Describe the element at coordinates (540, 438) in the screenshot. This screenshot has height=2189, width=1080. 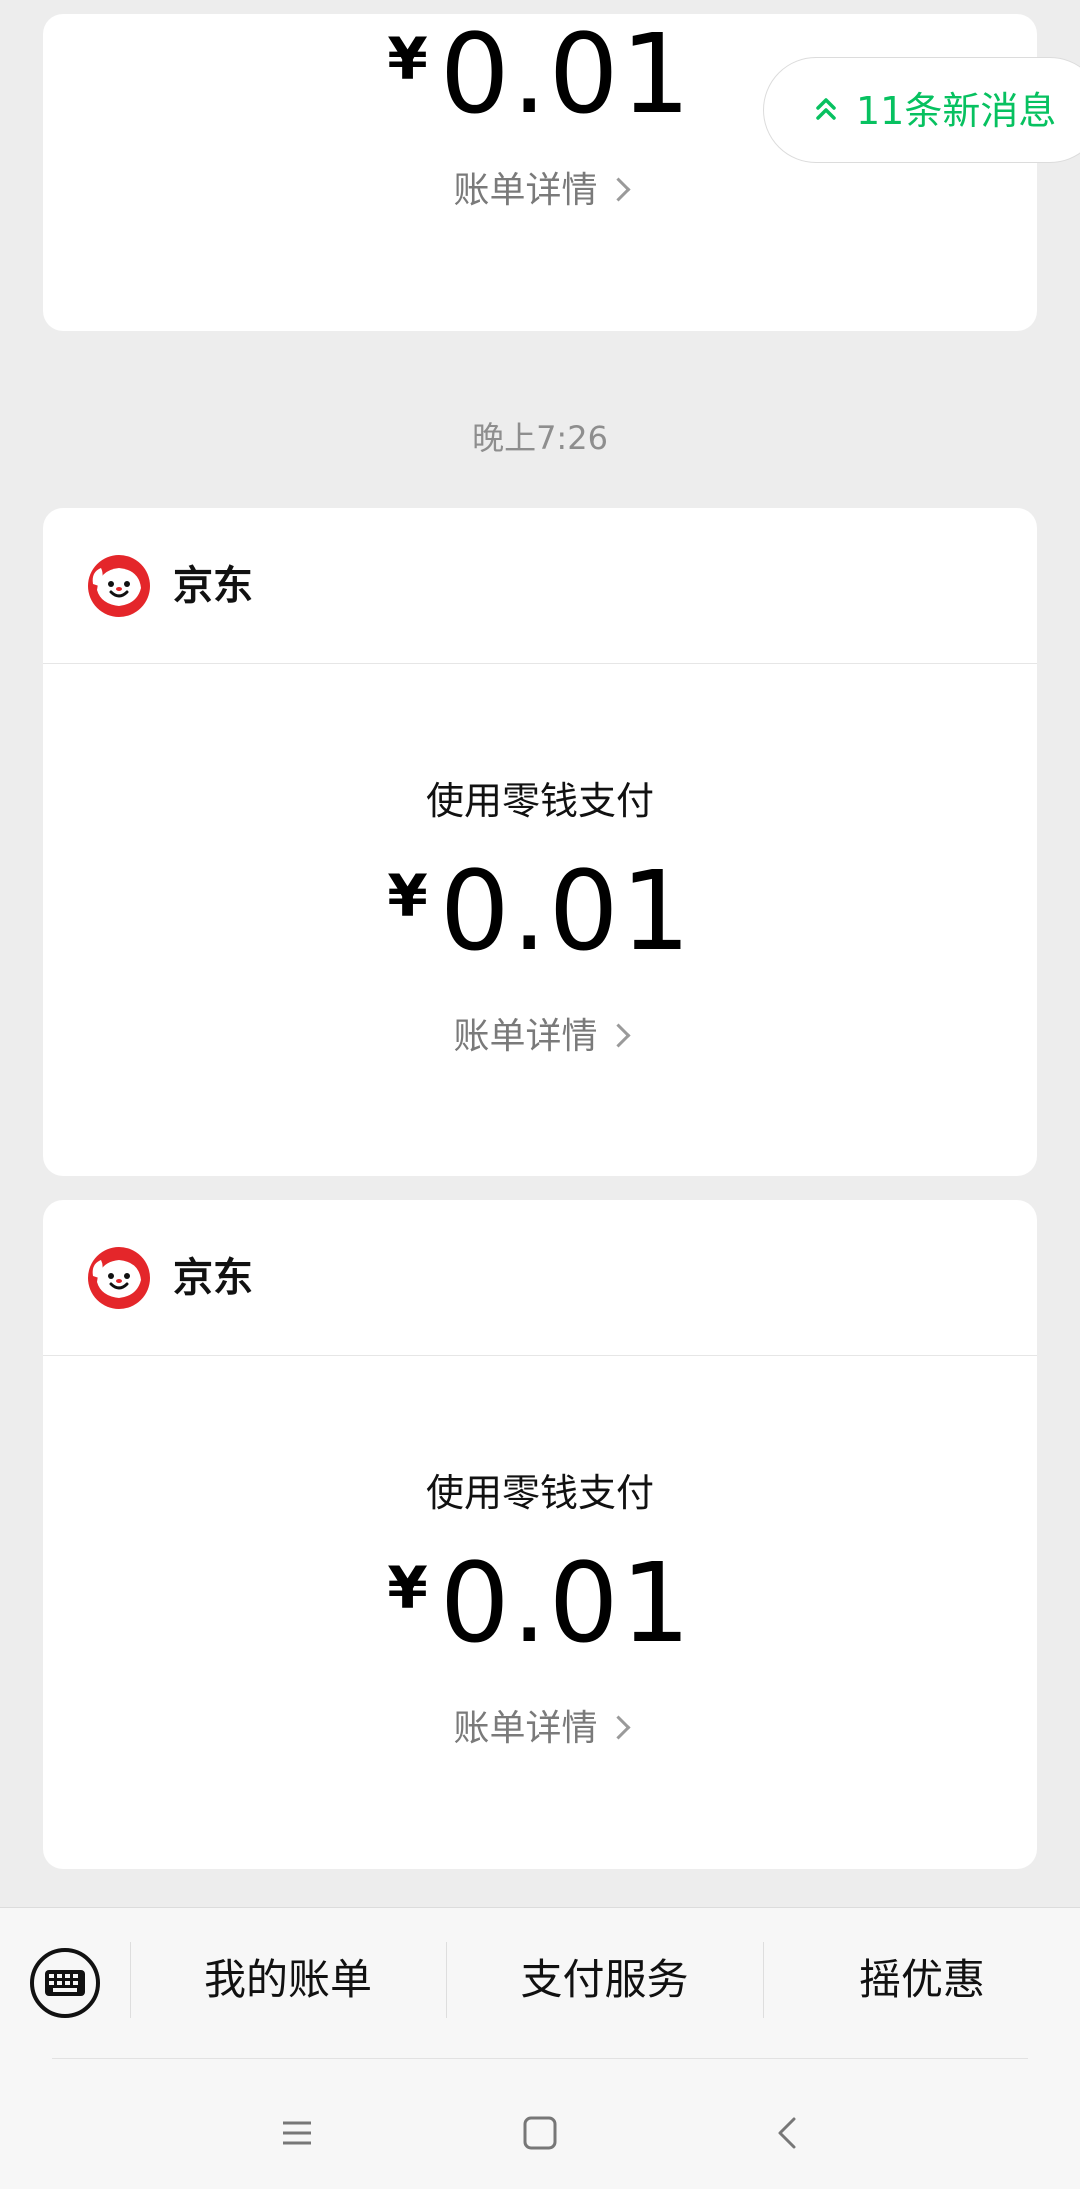
I see `message-timestamp: 晚上7:26` at that location.